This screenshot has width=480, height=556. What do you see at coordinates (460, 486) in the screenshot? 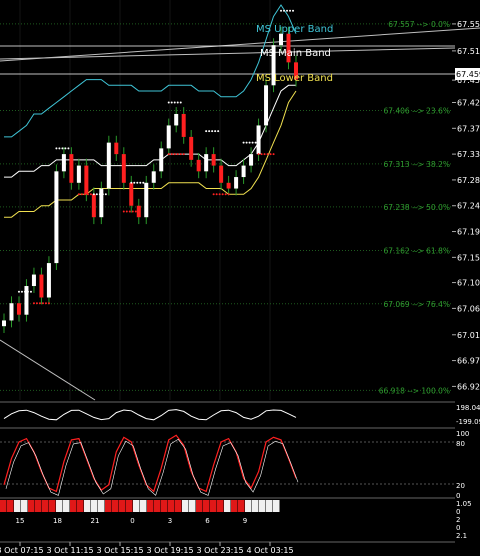
I see `osc2-tick-20: 20` at bounding box center [460, 486].